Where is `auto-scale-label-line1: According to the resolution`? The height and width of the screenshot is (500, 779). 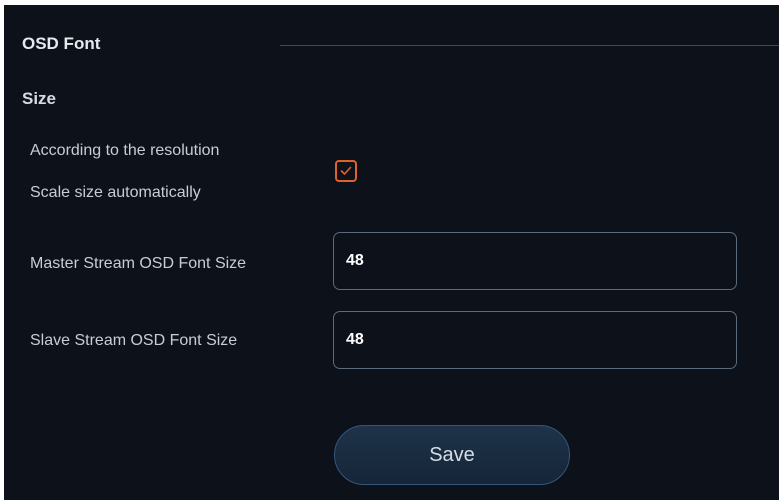 auto-scale-label-line1: According to the resolution is located at coordinates (125, 150).